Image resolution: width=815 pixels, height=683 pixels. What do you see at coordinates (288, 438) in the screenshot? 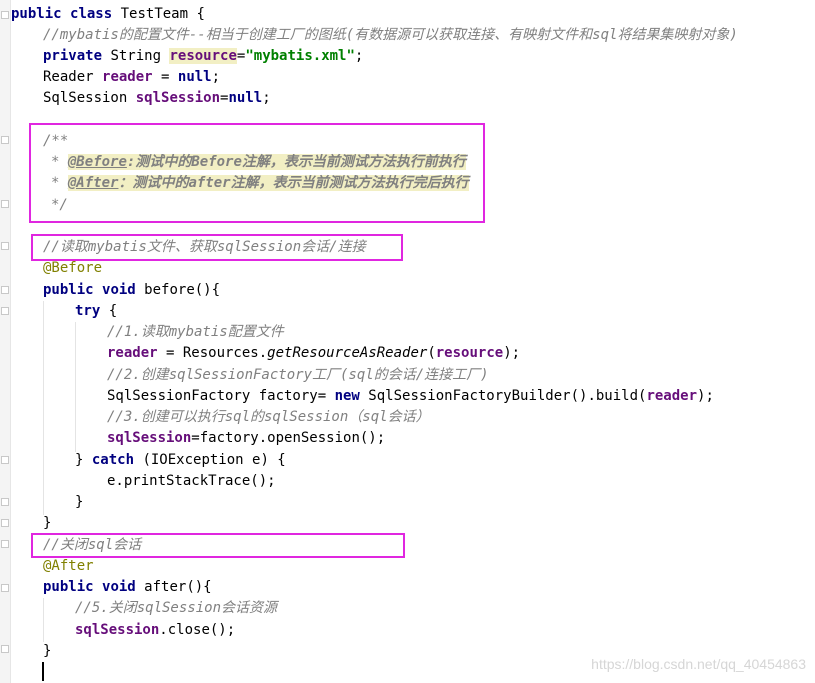
I see `code-text: =factory.openSession();` at bounding box center [288, 438].